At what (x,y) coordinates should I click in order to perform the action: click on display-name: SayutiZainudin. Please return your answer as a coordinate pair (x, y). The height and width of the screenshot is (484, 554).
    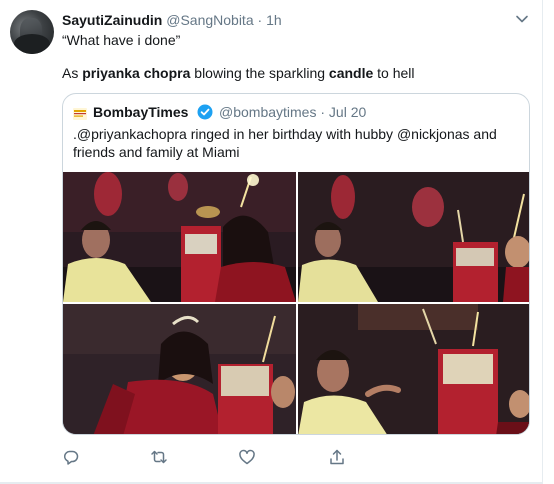
    Looking at the image, I should click on (112, 20).